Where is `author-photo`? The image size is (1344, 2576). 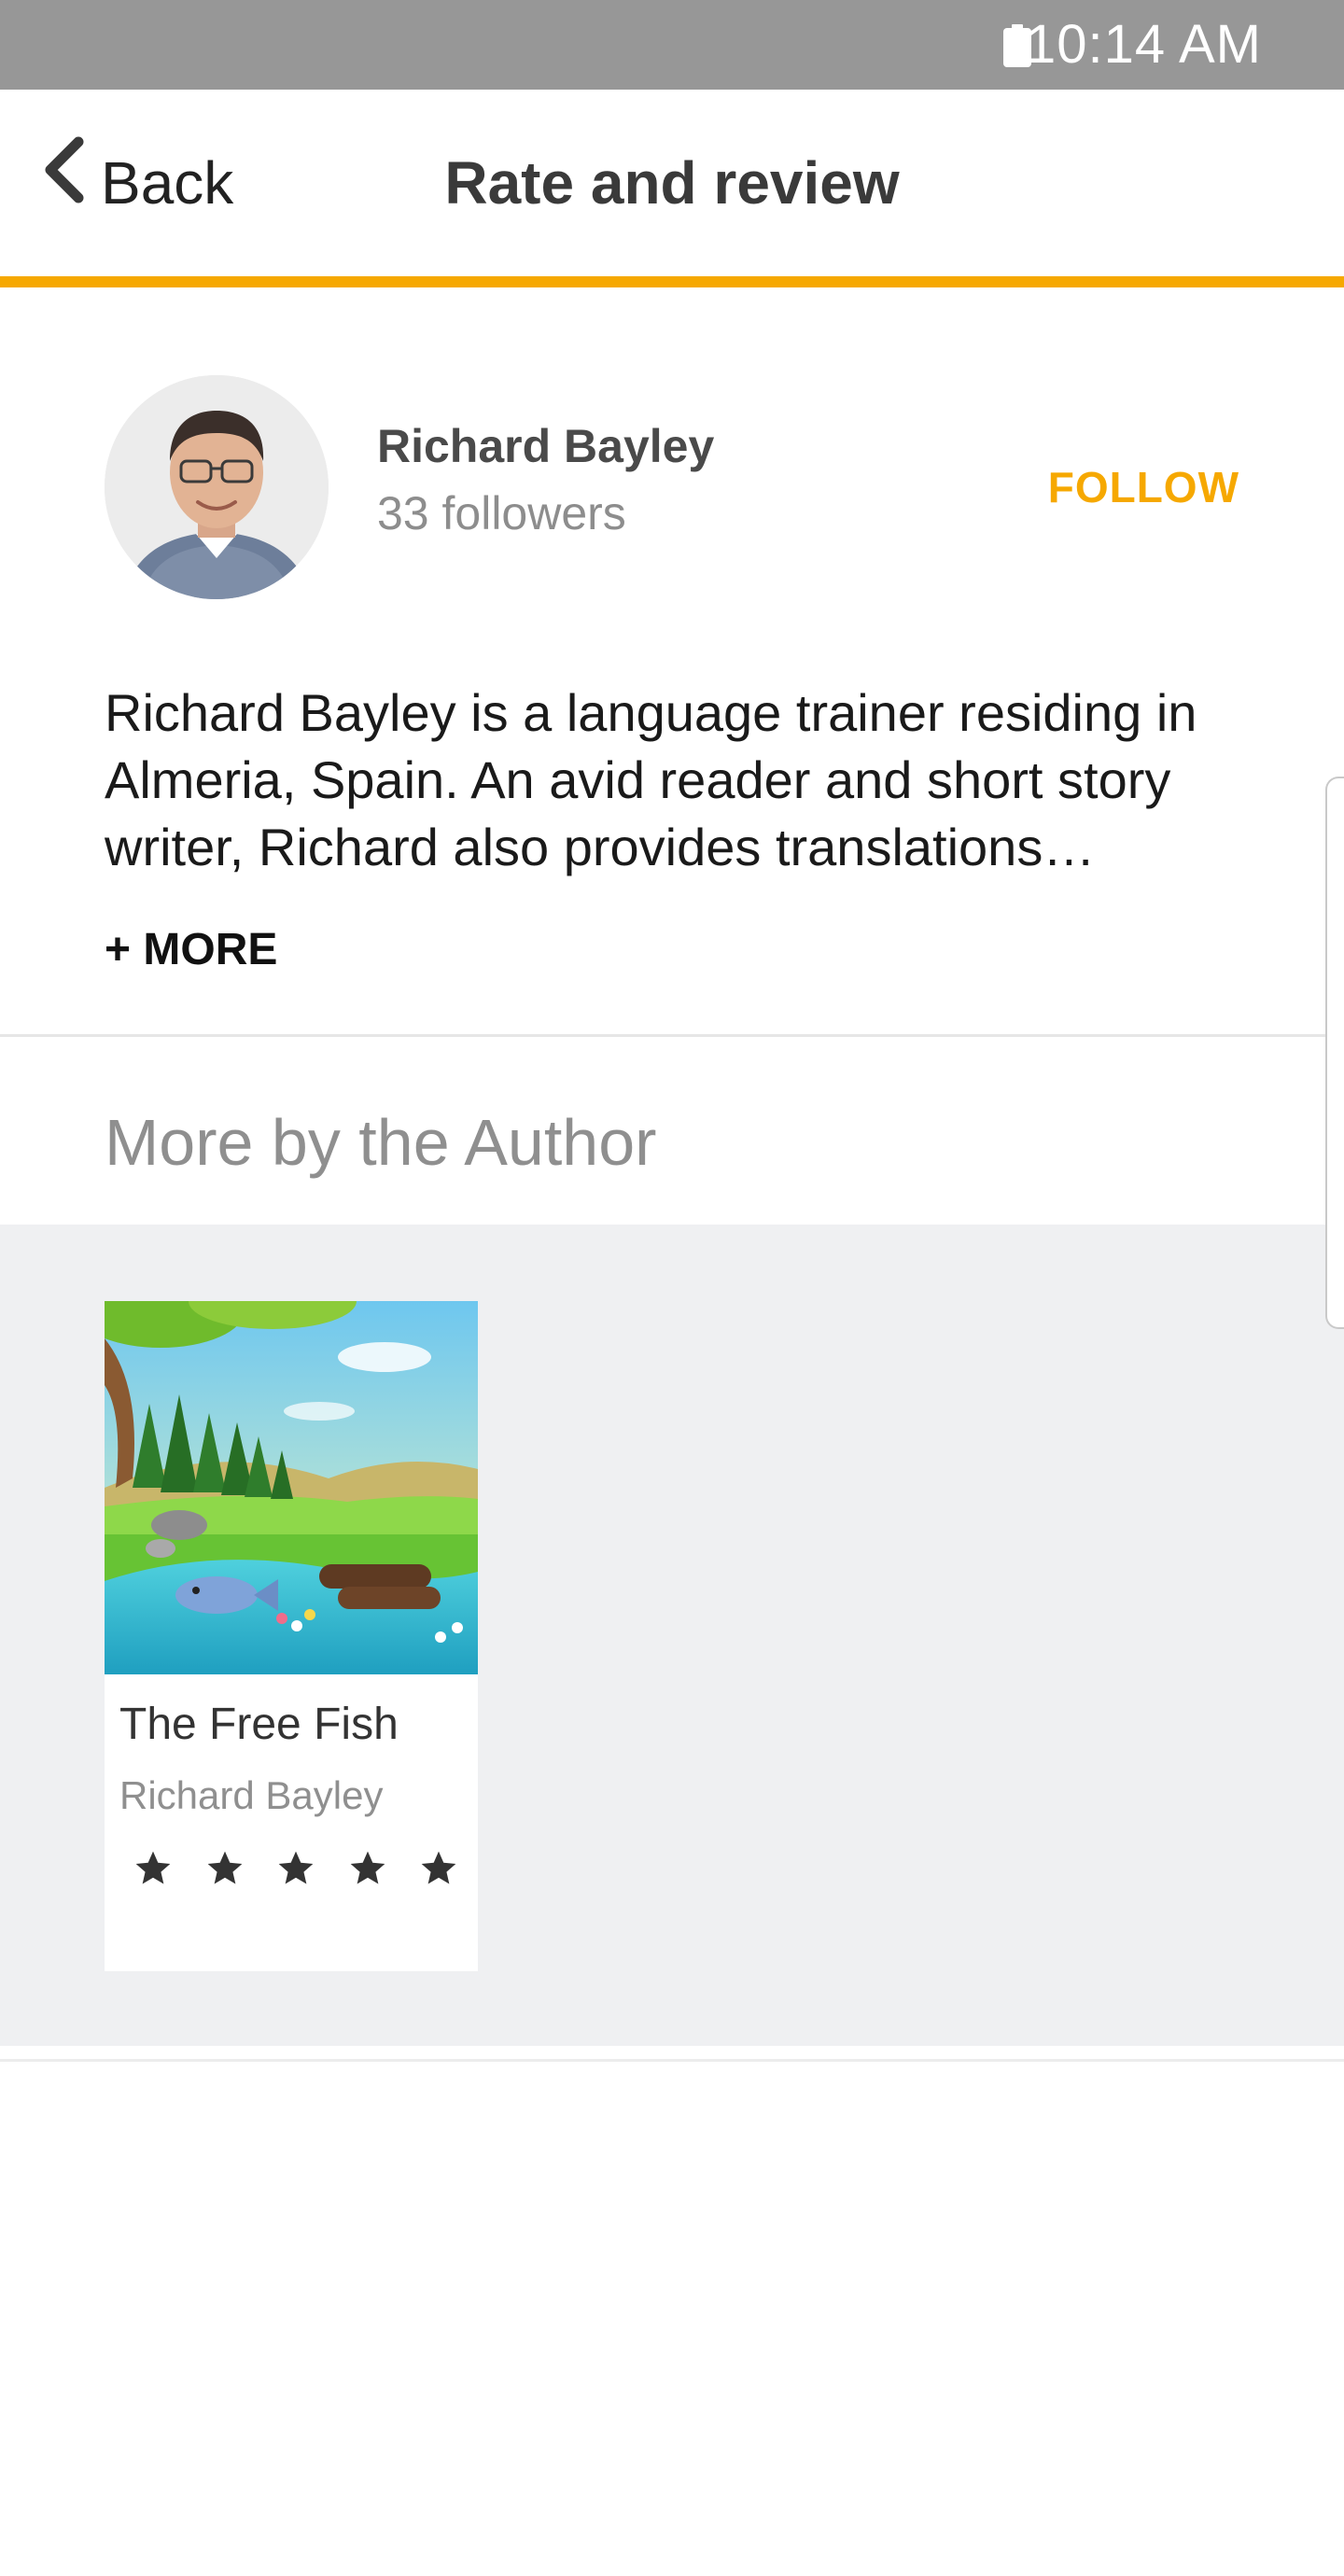 author-photo is located at coordinates (217, 487).